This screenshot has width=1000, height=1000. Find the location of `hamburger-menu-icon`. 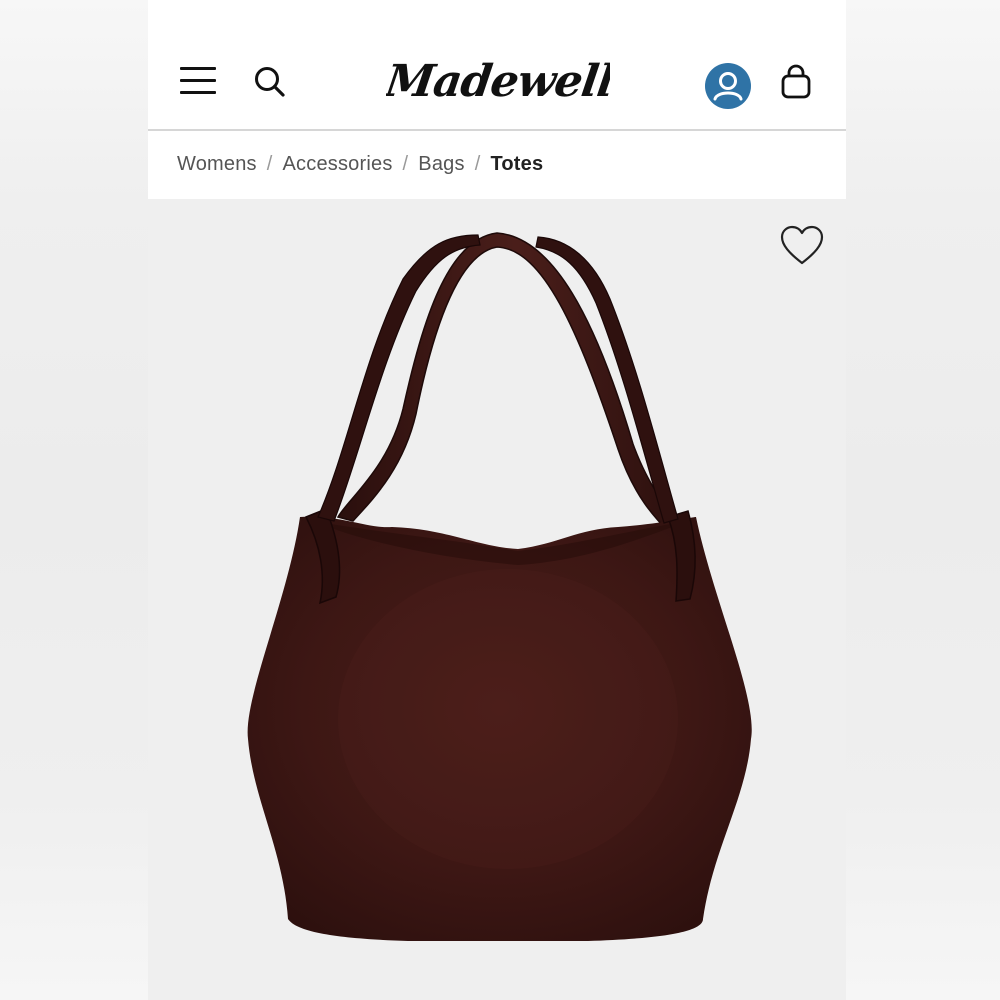

hamburger-menu-icon is located at coordinates (198, 80).